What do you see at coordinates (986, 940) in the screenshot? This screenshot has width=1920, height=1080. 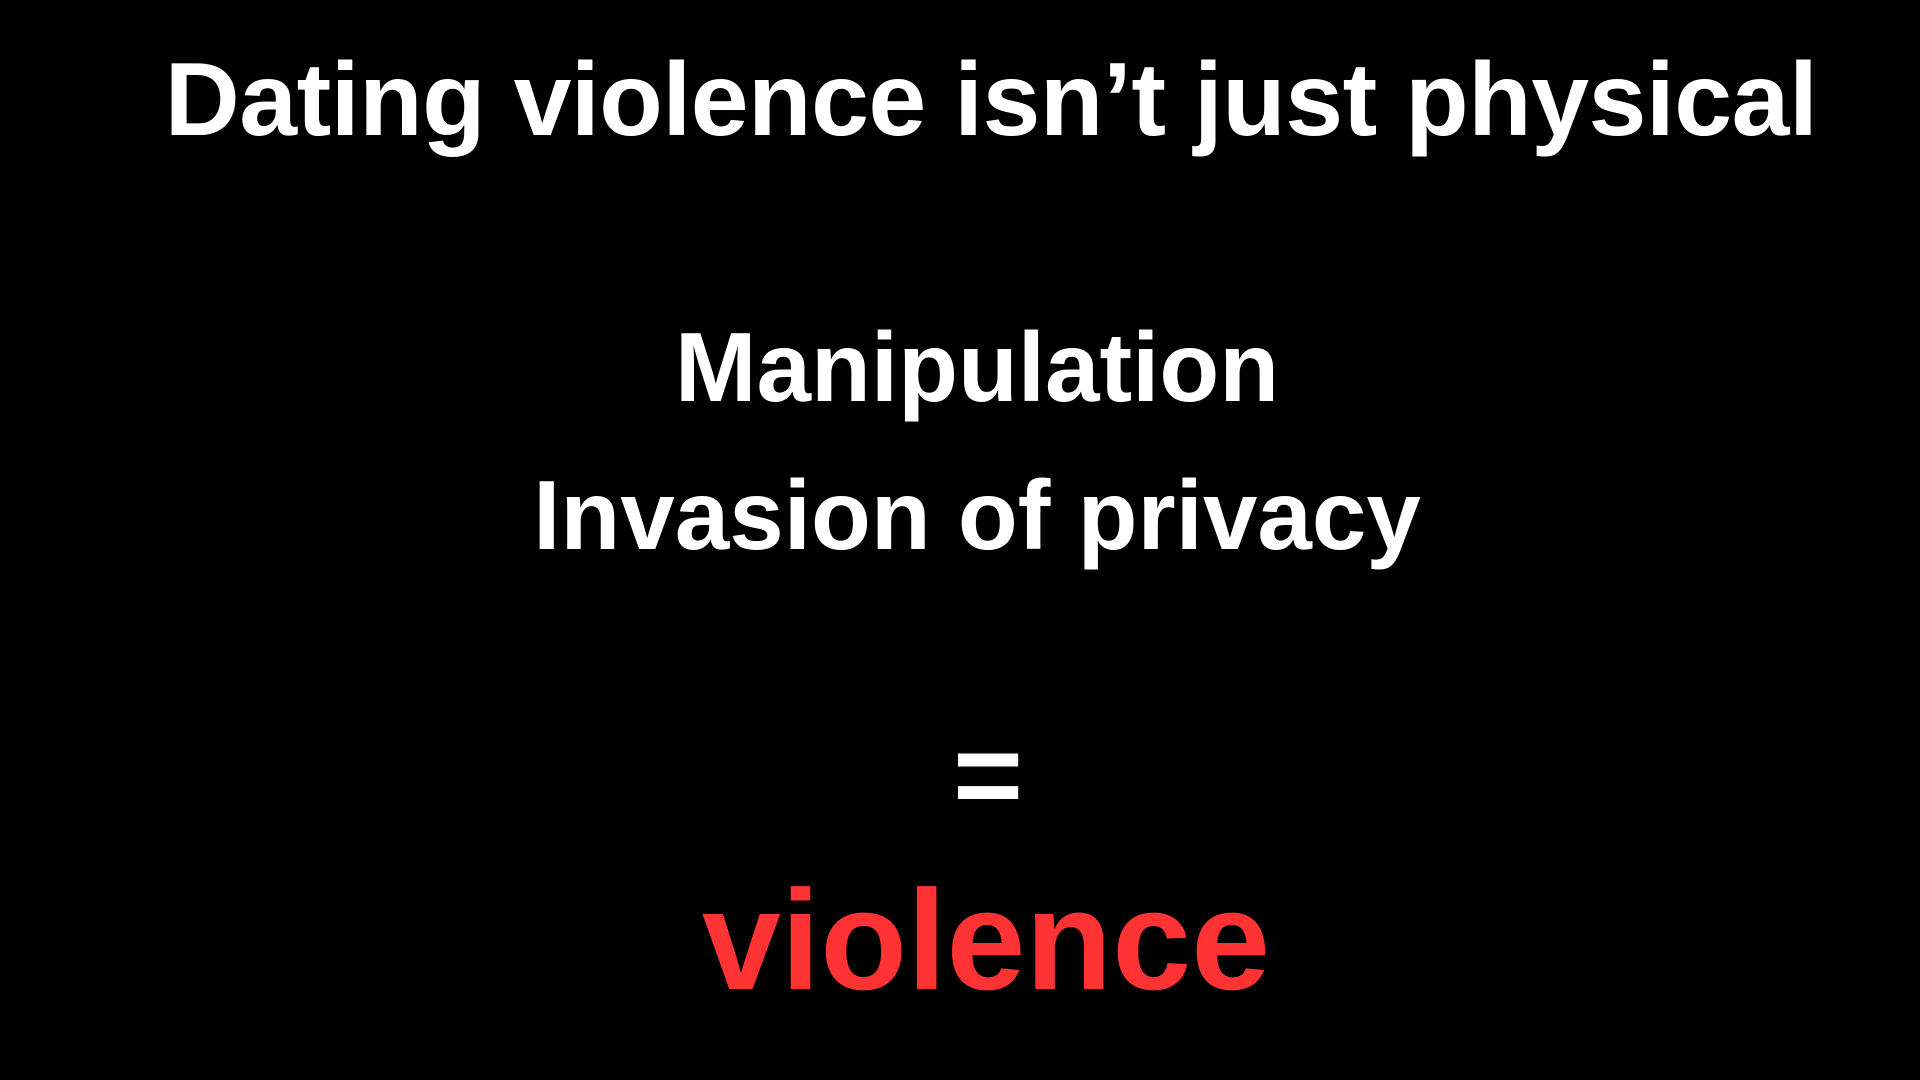 I see `result-word: violence` at bounding box center [986, 940].